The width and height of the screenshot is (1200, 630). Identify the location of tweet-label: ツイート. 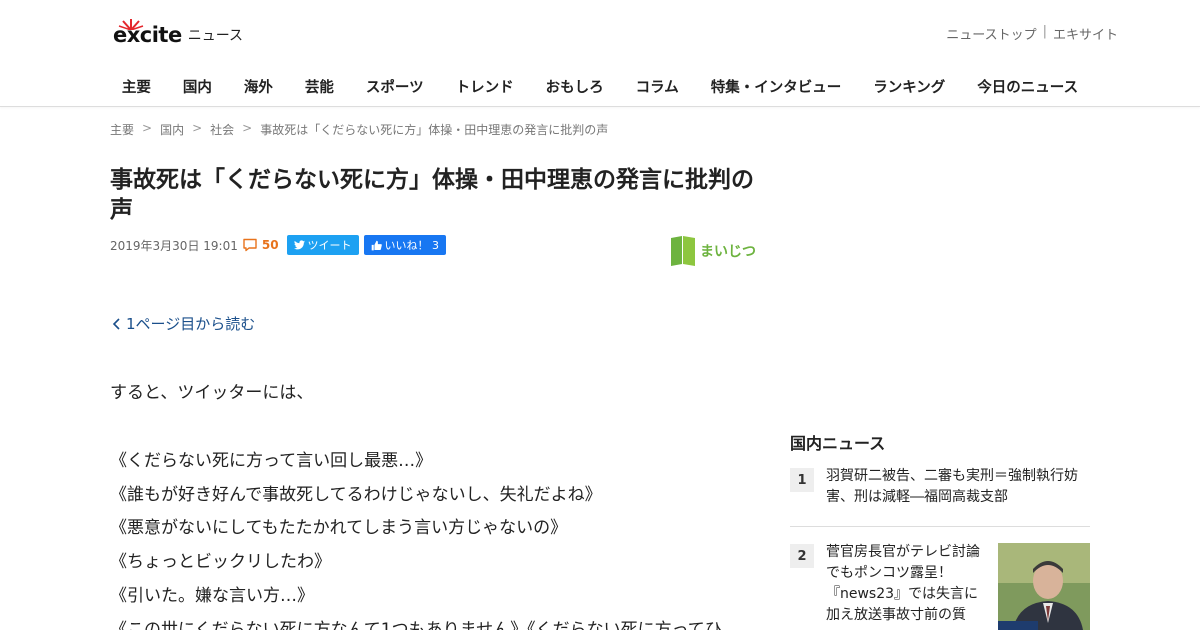
(329, 245).